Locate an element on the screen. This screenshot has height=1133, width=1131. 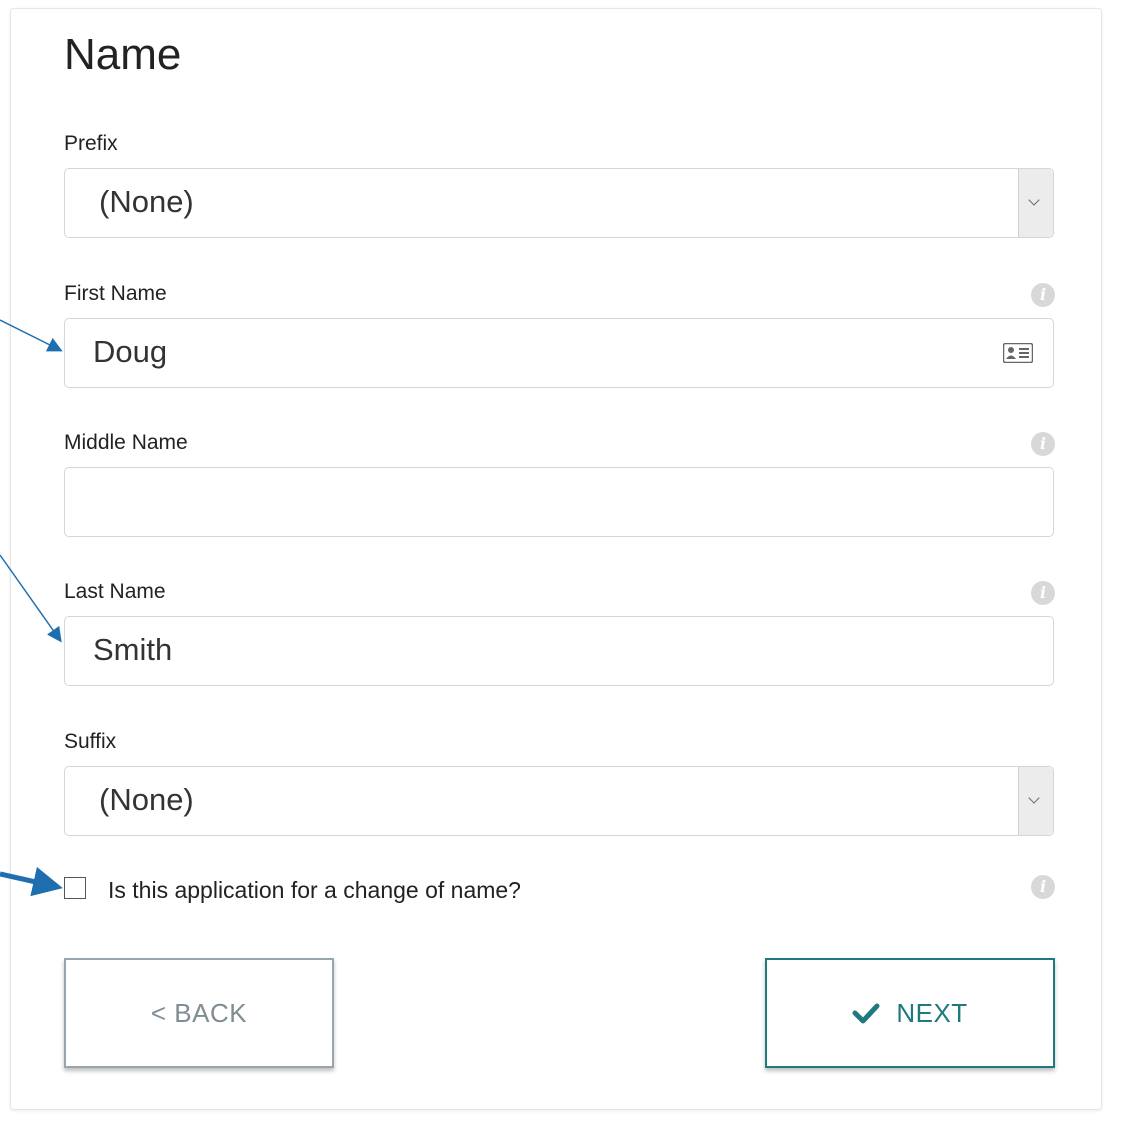
prefix-label: Prefix is located at coordinates (91, 143).